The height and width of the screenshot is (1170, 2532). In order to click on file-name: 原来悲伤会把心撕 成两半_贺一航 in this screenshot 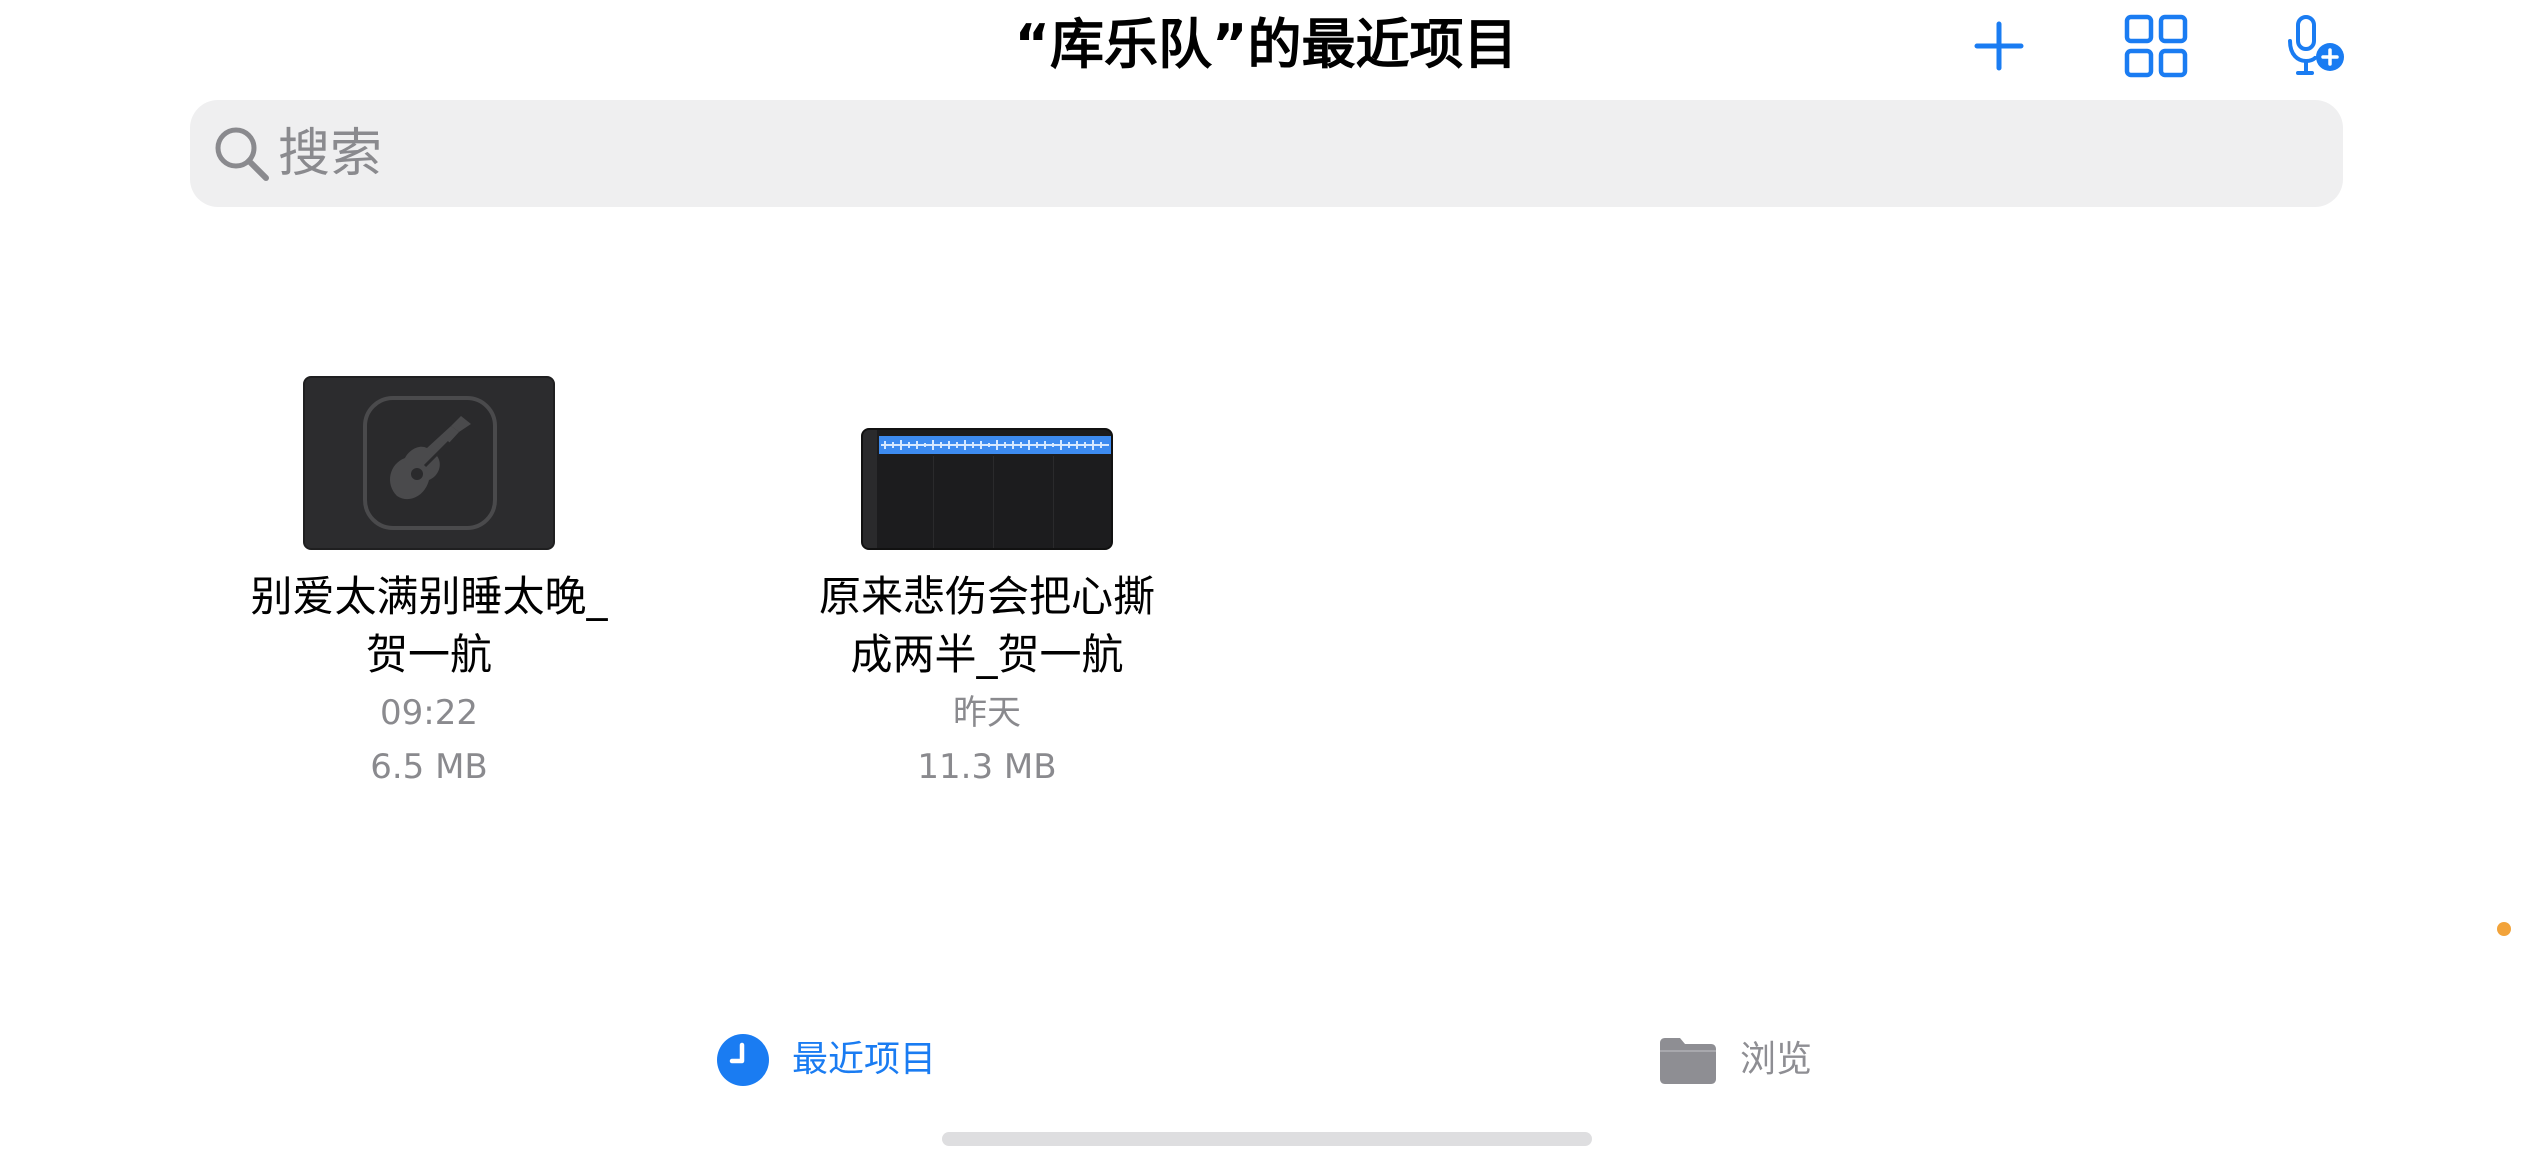, I will do `click(987, 626)`.